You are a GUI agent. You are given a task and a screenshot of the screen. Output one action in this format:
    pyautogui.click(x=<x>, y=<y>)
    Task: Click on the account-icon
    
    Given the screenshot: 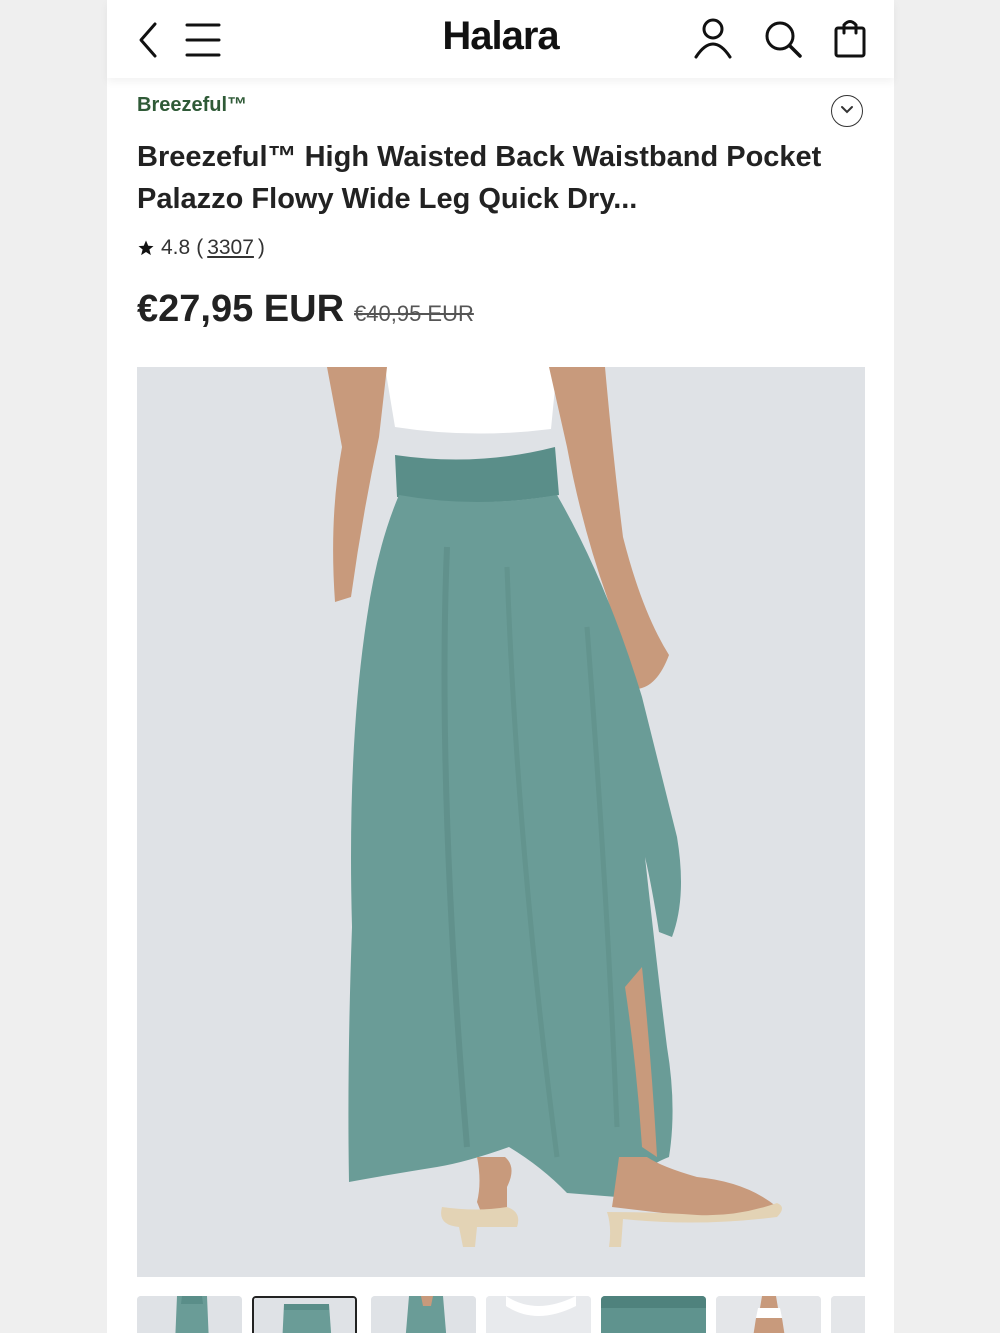 What is the action you would take?
    pyautogui.click(x=713, y=38)
    